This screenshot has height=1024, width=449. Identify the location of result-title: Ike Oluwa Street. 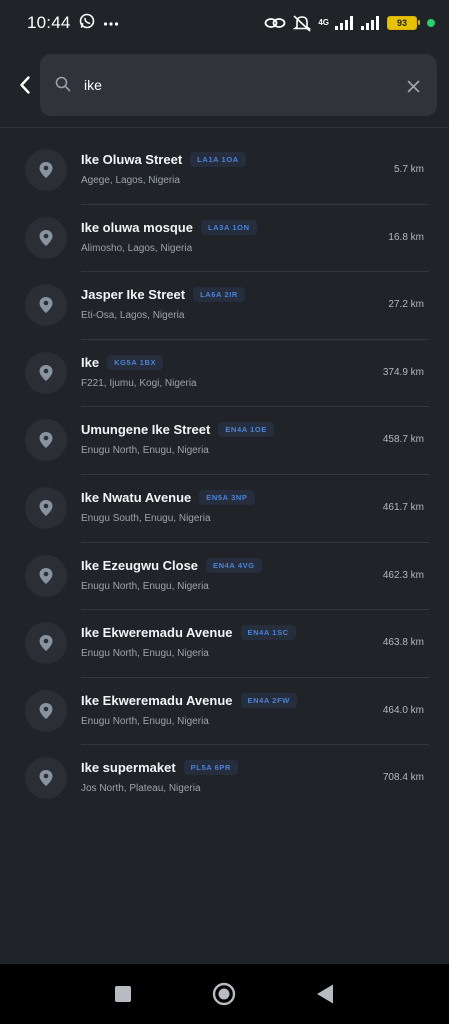
(132, 159).